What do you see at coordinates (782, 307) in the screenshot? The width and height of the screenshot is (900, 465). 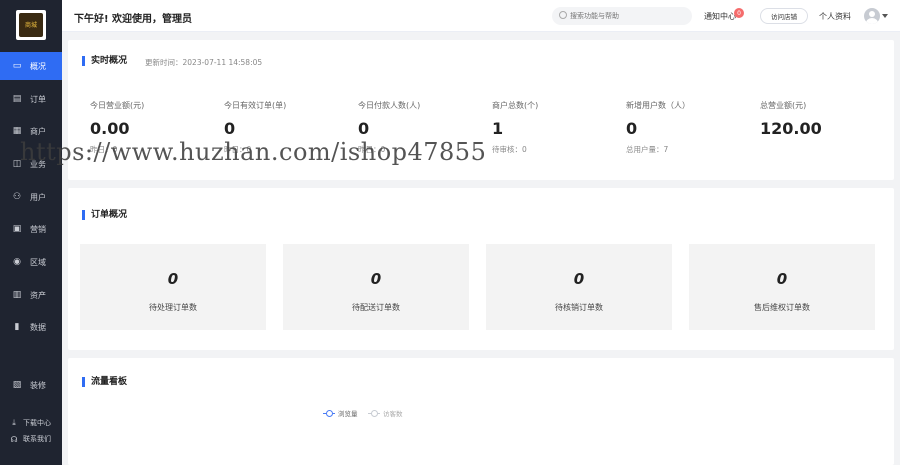 I see `order-label: 售后维权订单数` at bounding box center [782, 307].